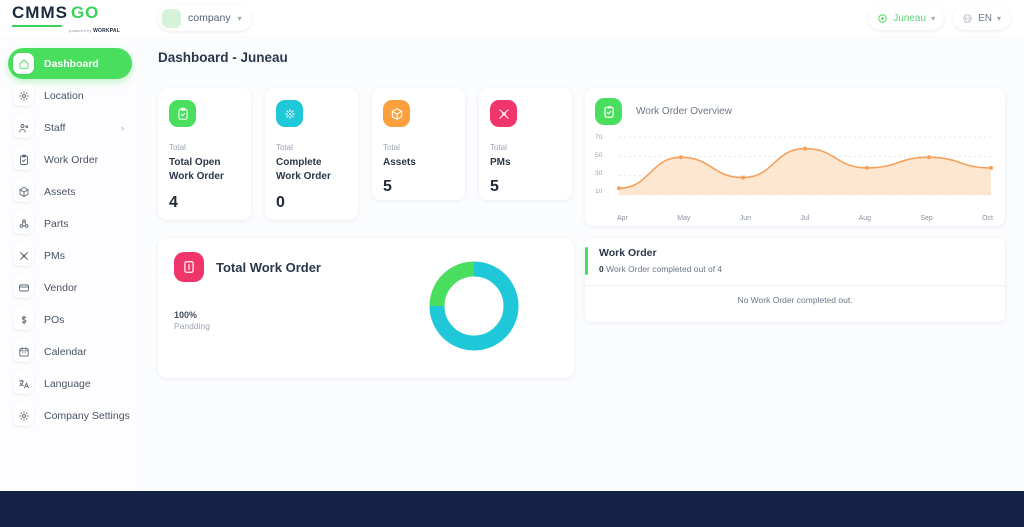  I want to click on sidebar-item-label: Staff, so click(55, 127).